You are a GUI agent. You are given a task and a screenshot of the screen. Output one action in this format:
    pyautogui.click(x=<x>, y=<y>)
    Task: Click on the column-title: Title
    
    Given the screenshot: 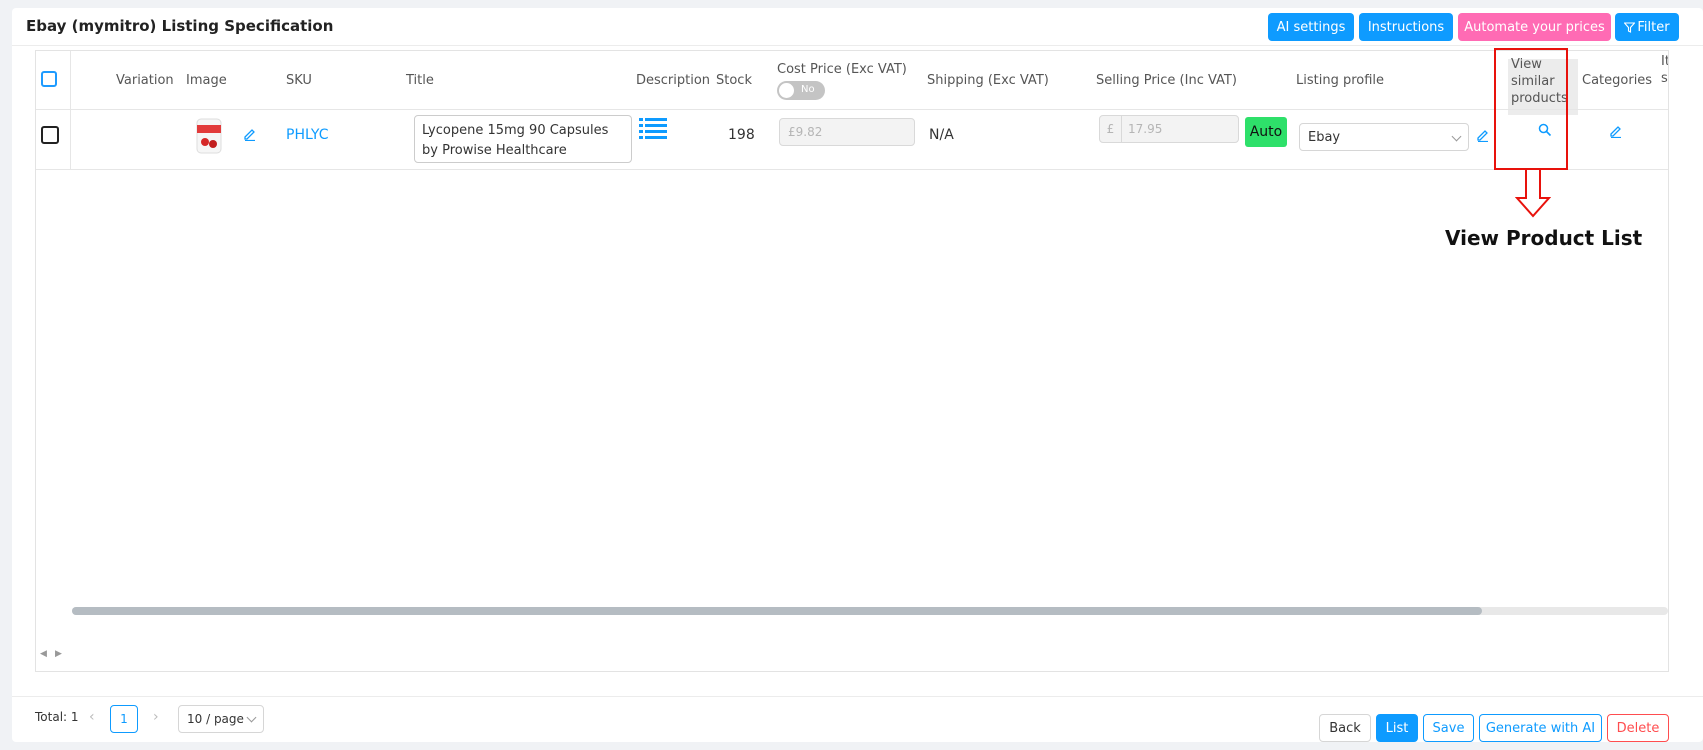 What is the action you would take?
    pyautogui.click(x=420, y=80)
    